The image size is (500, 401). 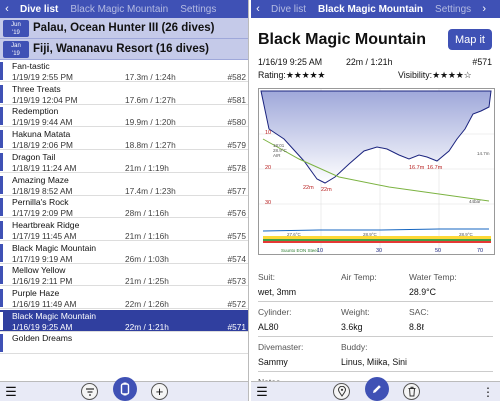 I want to click on graph-info-text: AIR, so click(x=277, y=155).